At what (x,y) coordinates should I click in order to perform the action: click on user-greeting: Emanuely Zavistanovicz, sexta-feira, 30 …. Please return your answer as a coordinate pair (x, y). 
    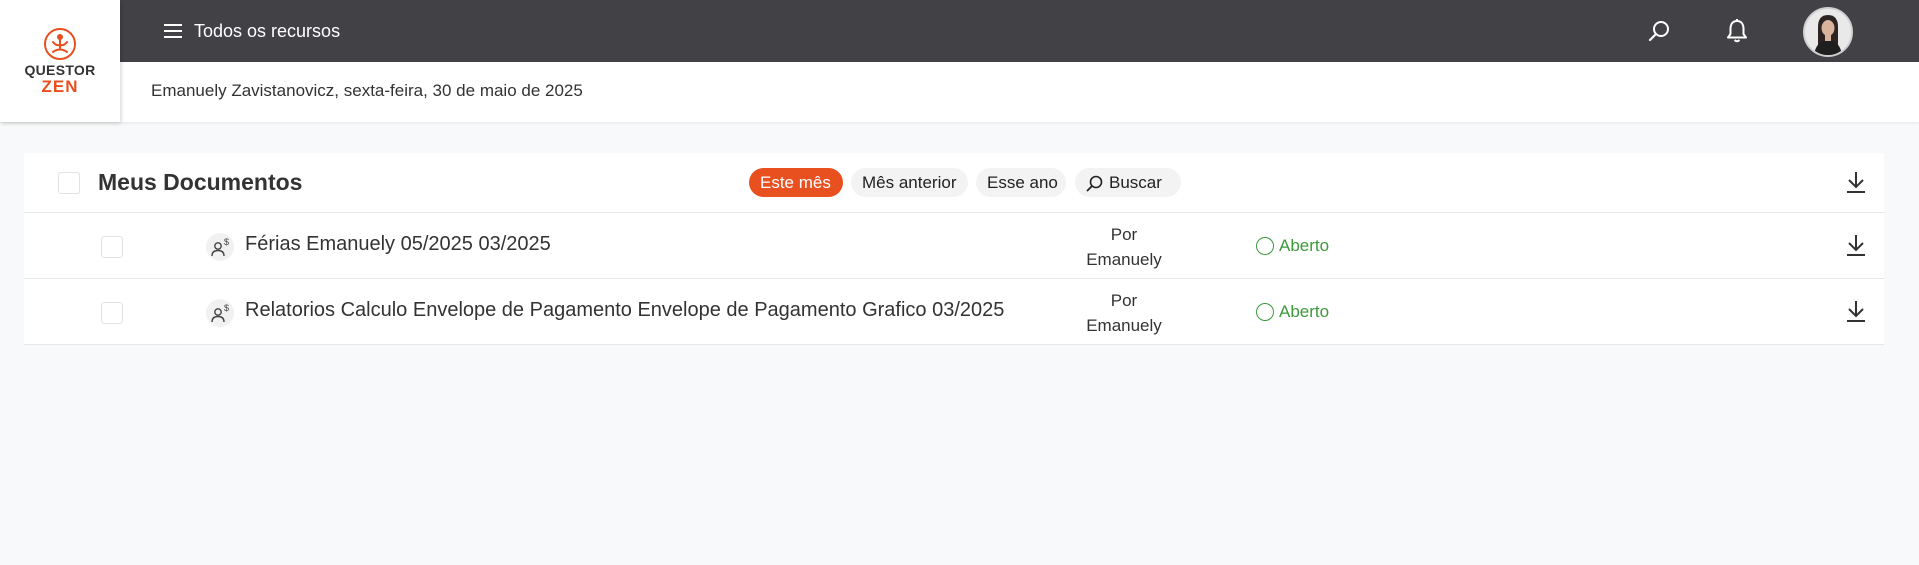
    Looking at the image, I should click on (367, 90).